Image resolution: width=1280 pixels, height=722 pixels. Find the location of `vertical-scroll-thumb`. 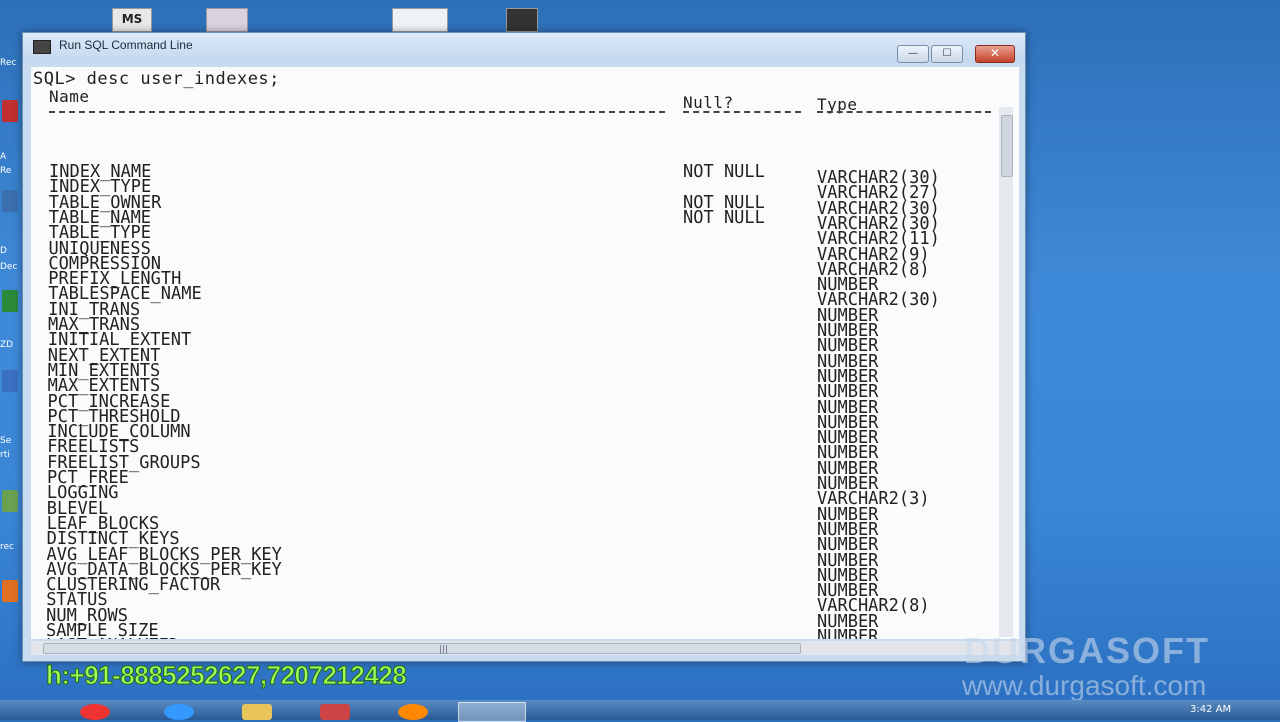

vertical-scroll-thumb is located at coordinates (1007, 146).